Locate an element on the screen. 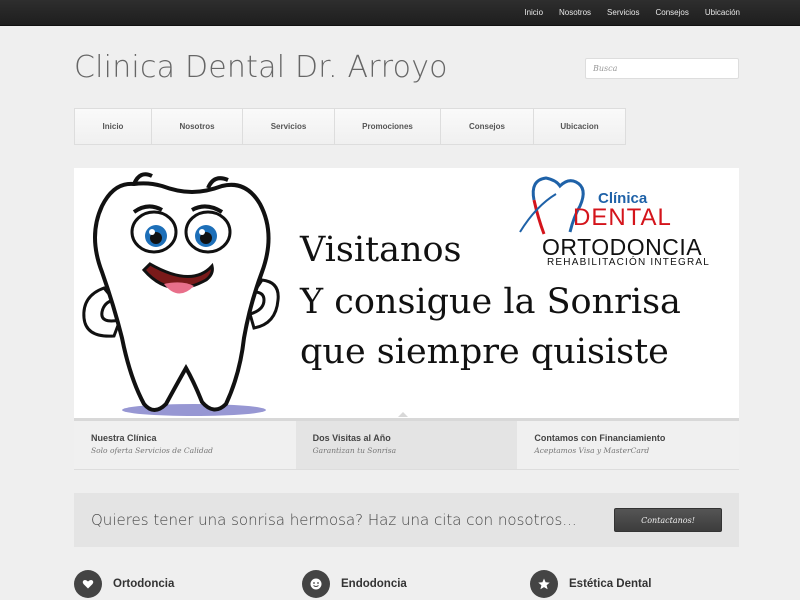 This screenshot has height=600, width=800. service-estetica-dental: Estética Dental is located at coordinates (590, 584).